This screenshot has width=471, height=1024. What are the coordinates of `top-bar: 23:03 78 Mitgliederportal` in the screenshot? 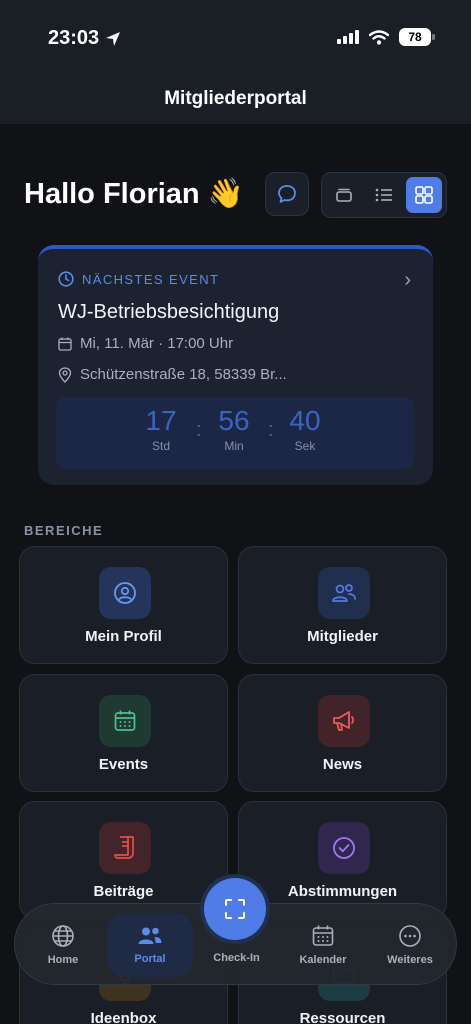 It's located at (235, 62).